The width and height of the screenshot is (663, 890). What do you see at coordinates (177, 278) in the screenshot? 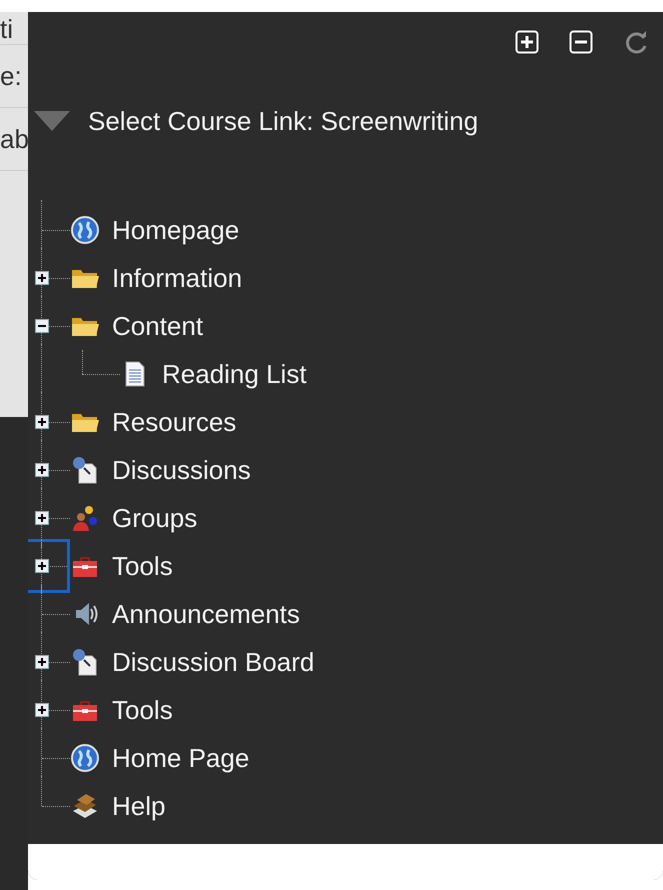
I see `tree-item: Information` at bounding box center [177, 278].